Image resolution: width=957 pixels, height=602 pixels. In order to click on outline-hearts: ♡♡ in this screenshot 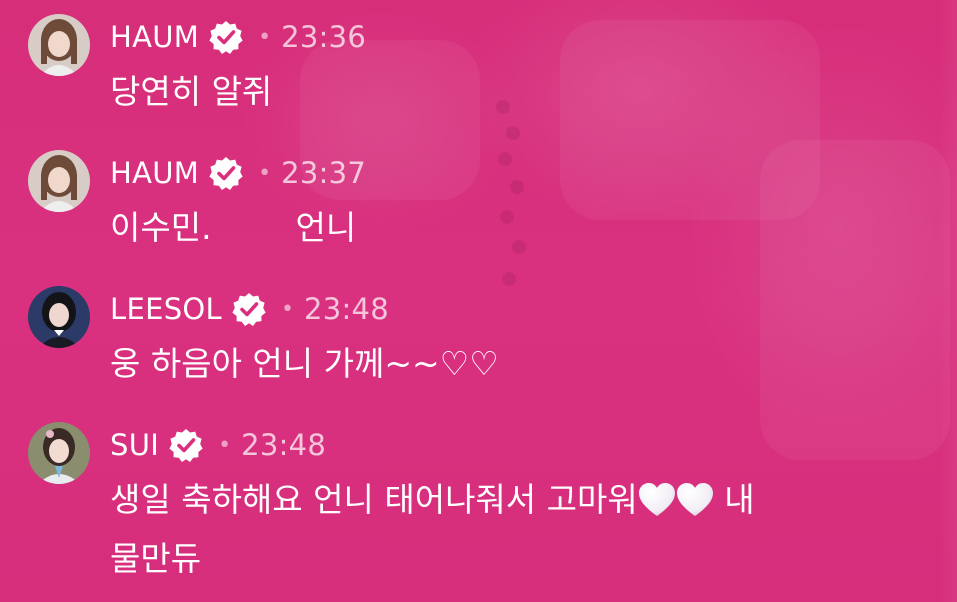, I will do `click(469, 363)`.